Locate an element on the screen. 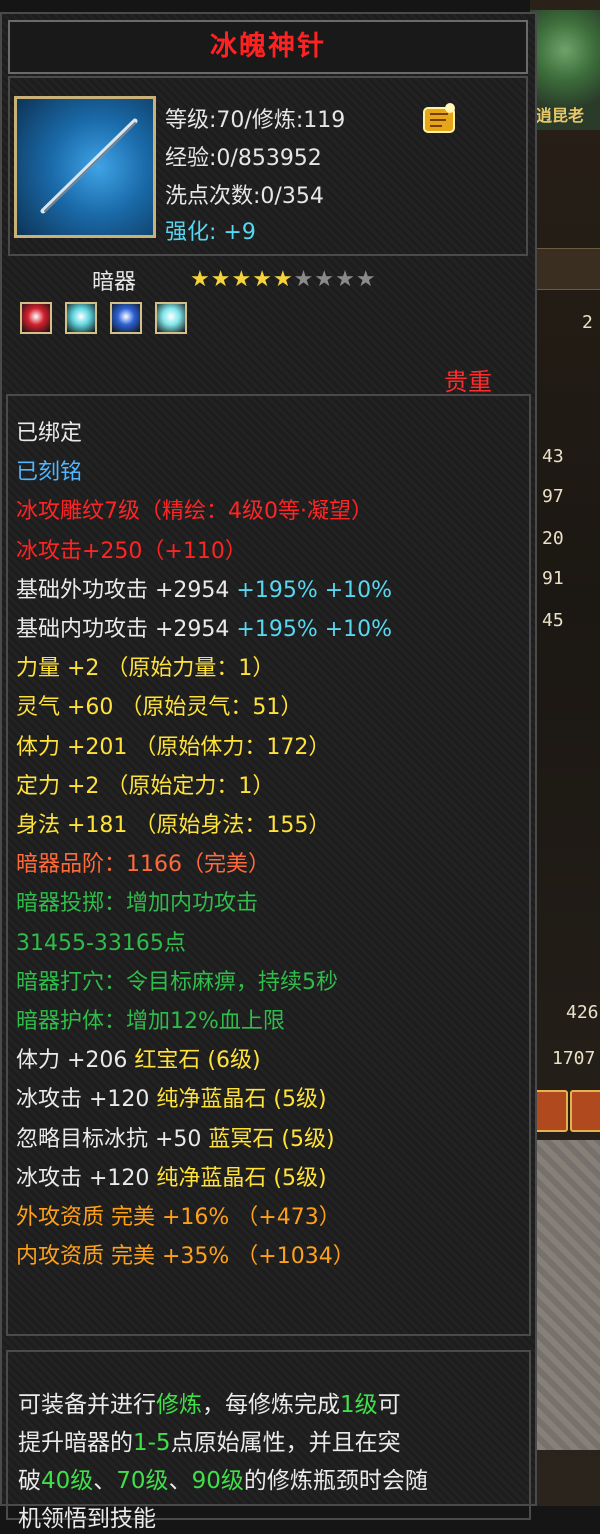 This screenshot has height=1534, width=600. description-highlight: 40级 is located at coordinates (67, 1481).